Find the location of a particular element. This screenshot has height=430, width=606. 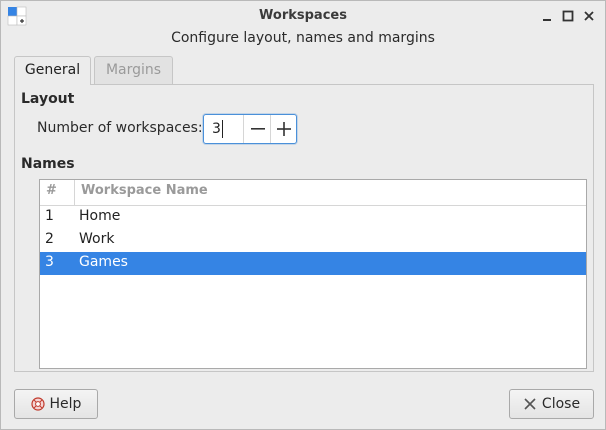

workspaces-count-spinner: 3 is located at coordinates (250, 129).